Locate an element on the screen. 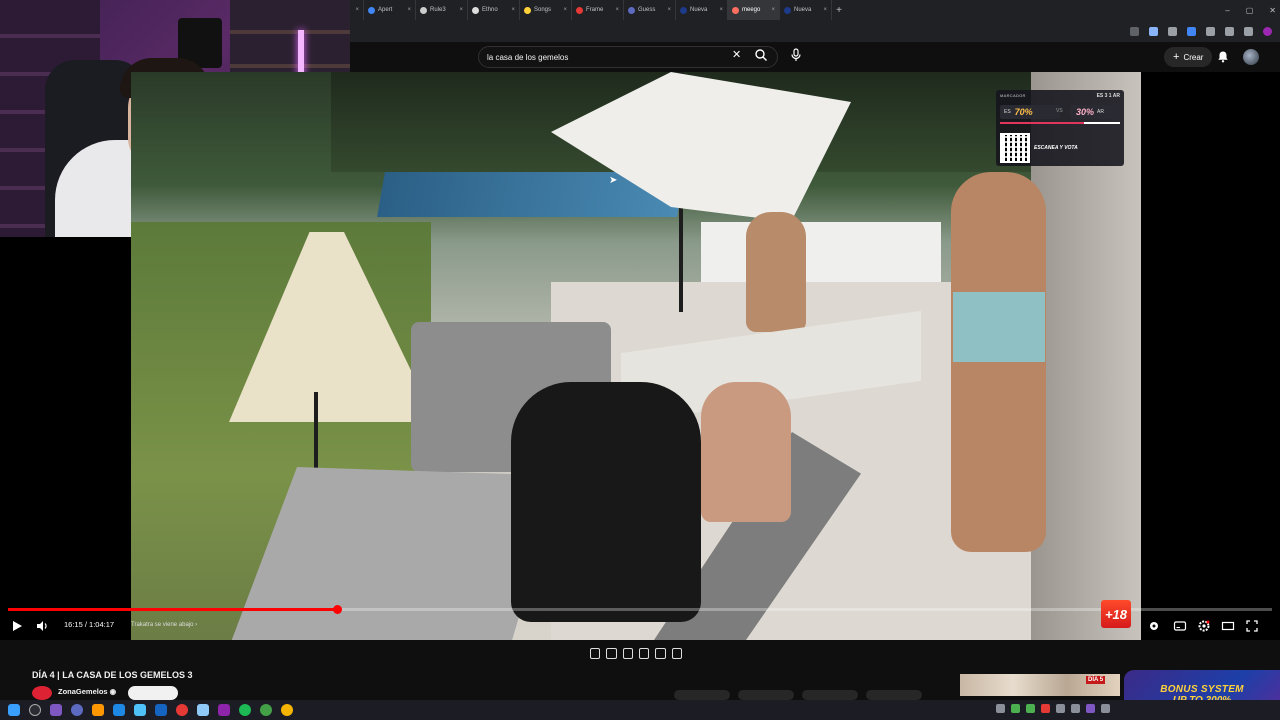  extension-icons is located at coordinates (1205, 31).